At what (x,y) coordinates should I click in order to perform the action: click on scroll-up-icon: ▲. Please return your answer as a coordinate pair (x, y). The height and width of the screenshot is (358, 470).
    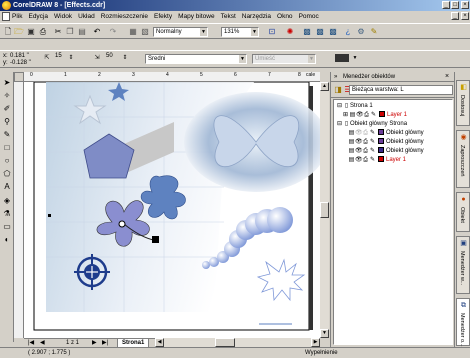
    Looking at the image, I should click on (324, 86).